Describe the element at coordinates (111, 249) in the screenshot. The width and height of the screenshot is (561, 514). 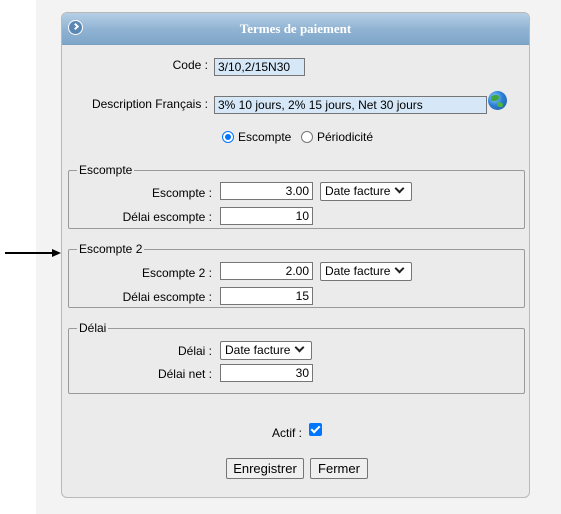
I see `escompte2-legend: Escompte 2` at that location.